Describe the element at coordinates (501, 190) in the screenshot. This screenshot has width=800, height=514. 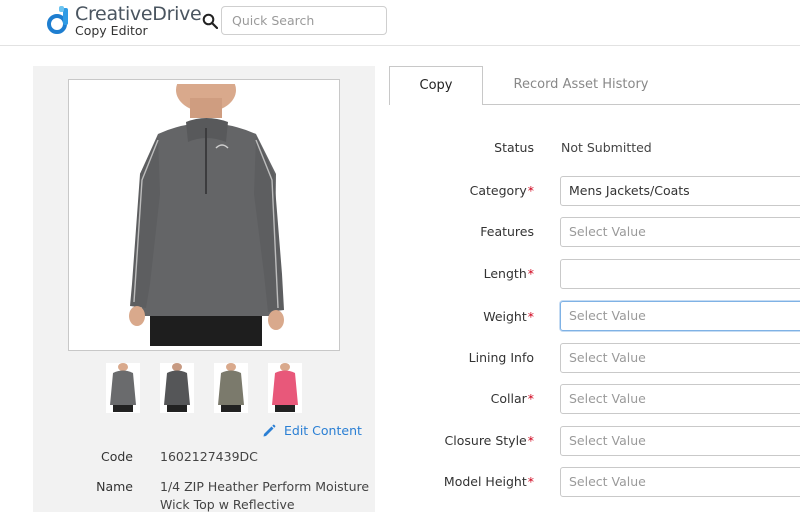
I see `category-label: Category*` at that location.